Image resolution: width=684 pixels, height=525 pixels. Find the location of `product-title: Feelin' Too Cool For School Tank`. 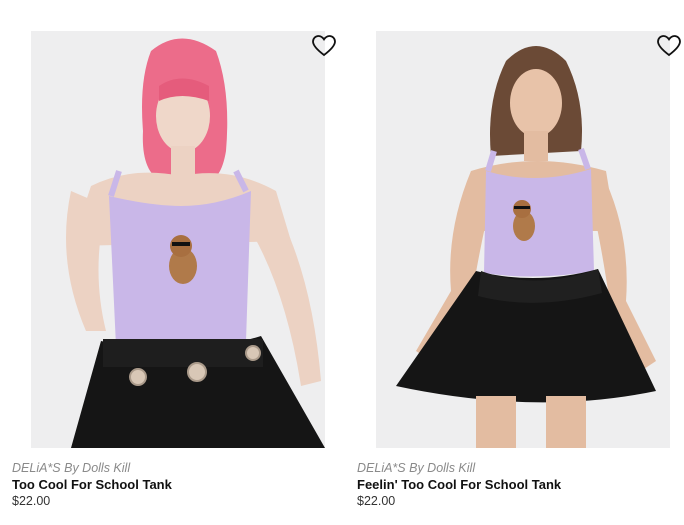

product-title: Feelin' Too Cool For School Tank is located at coordinates (459, 484).